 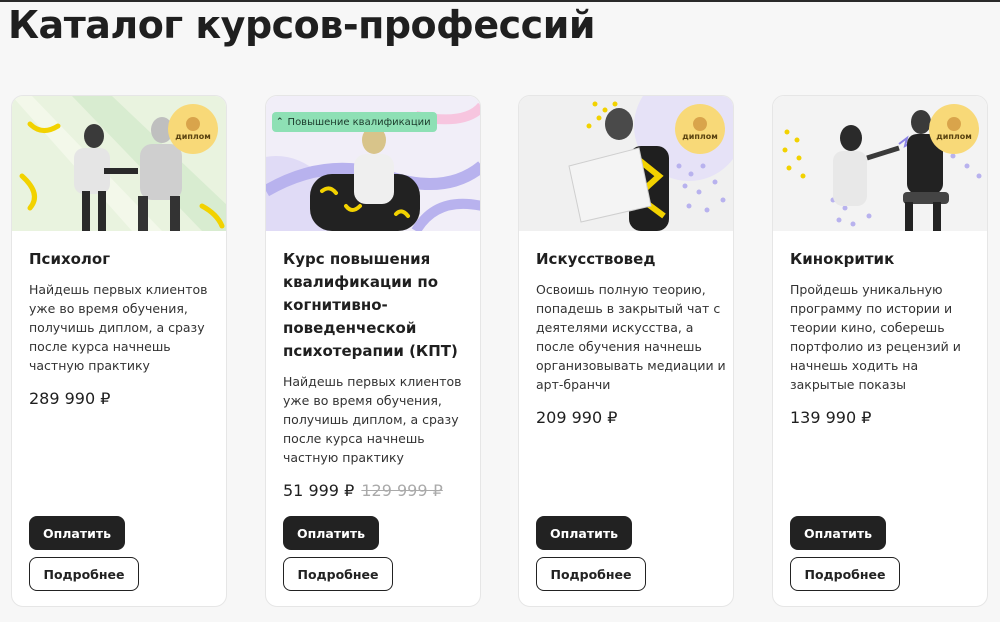 I want to click on page-title: Каталог курсов-профессий, so click(x=301, y=25).